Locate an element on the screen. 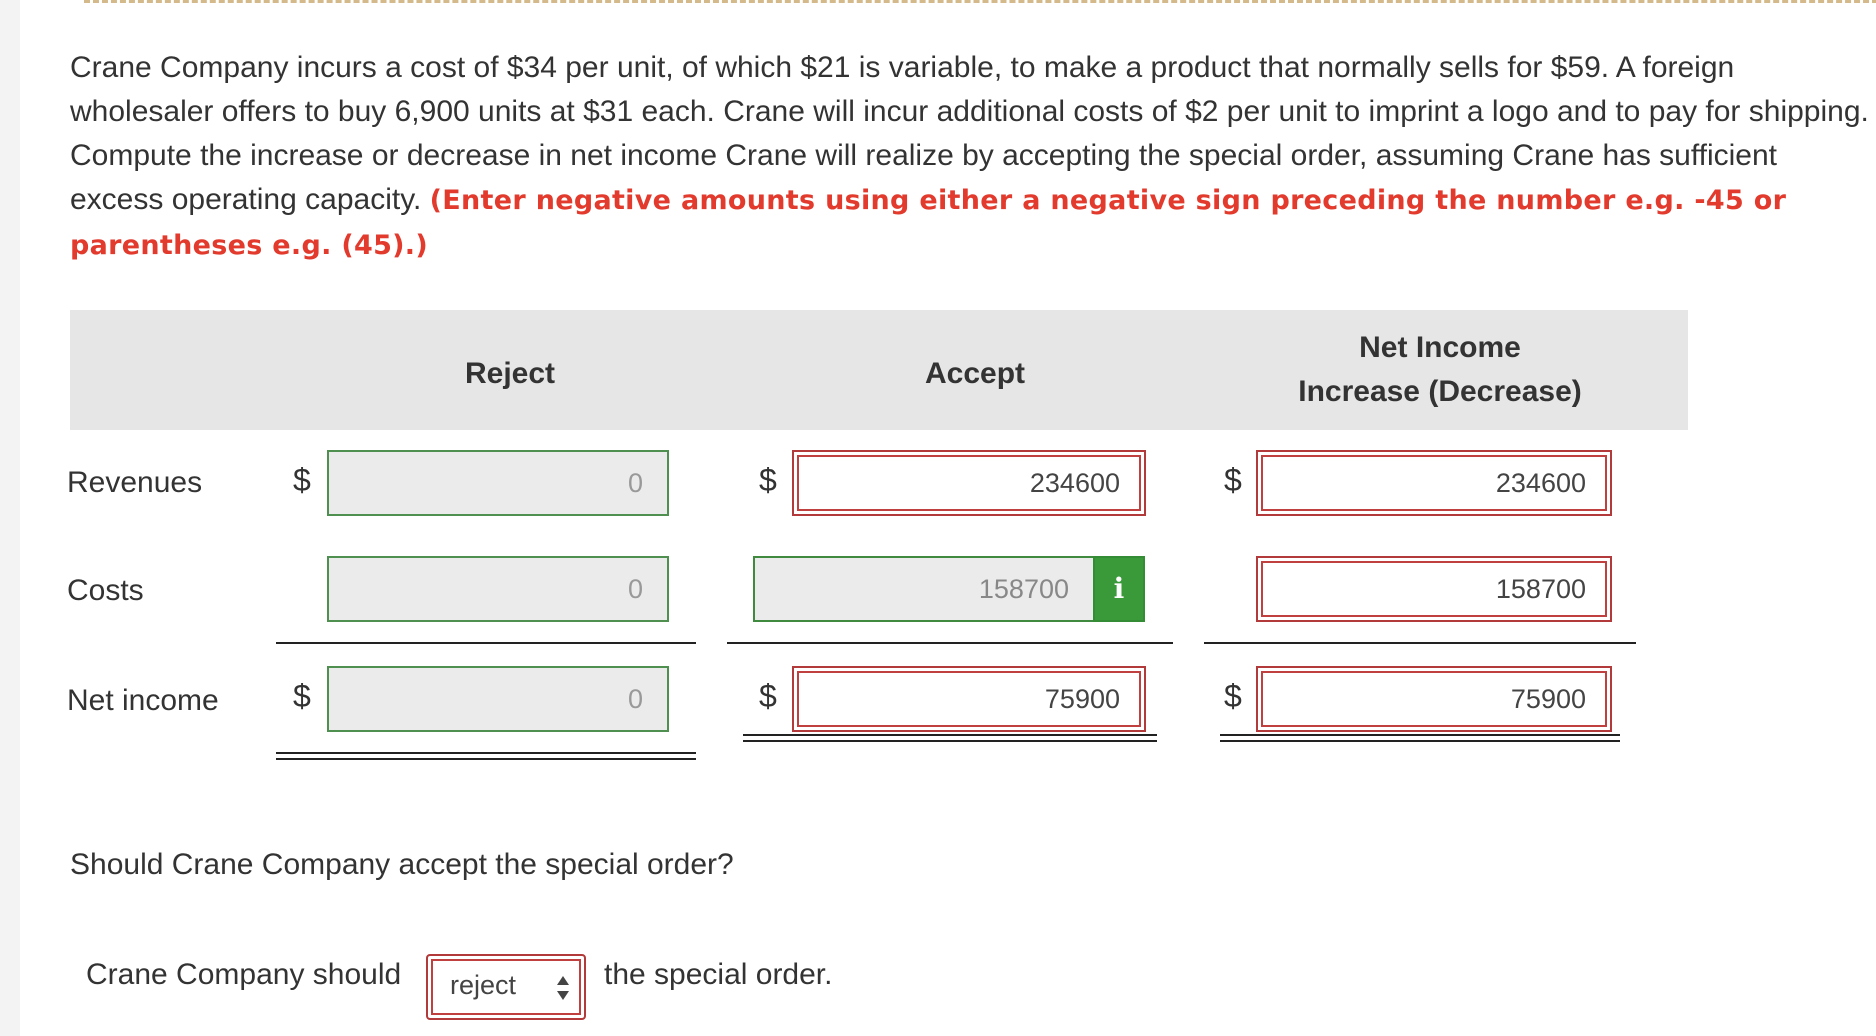 The image size is (1876, 1036). decision-select: reject is located at coordinates (506, 987).